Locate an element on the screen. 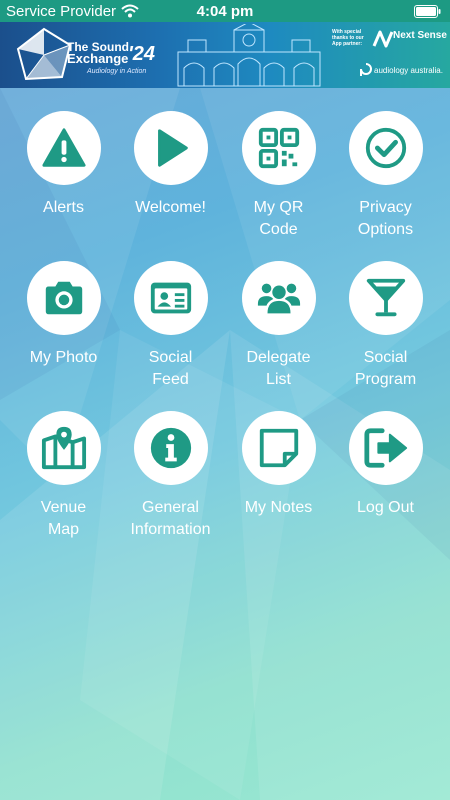  camera-icon is located at coordinates (63, 298).